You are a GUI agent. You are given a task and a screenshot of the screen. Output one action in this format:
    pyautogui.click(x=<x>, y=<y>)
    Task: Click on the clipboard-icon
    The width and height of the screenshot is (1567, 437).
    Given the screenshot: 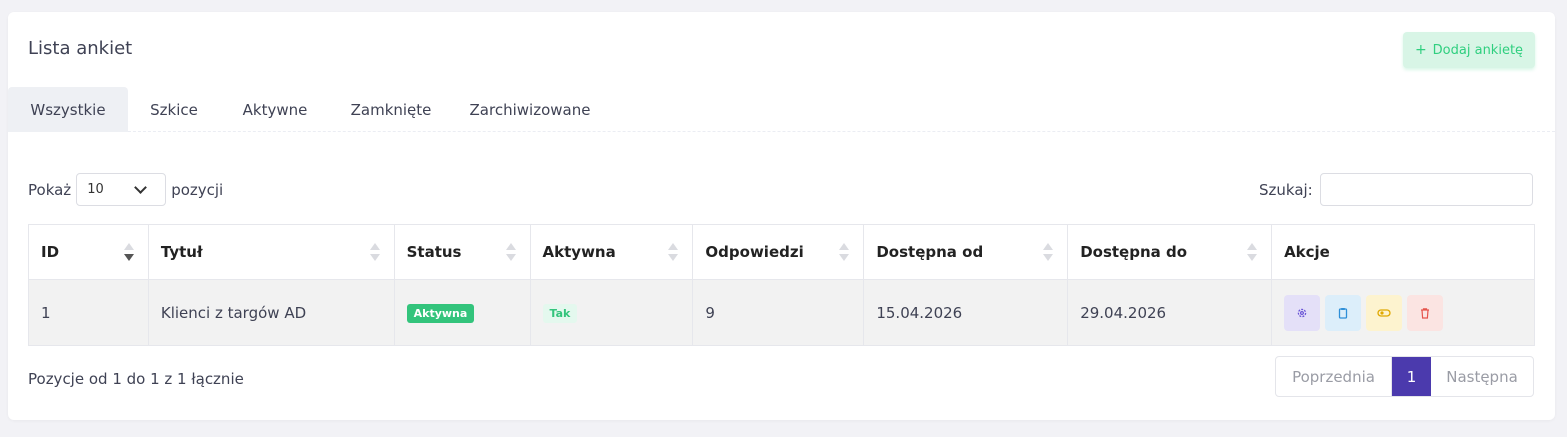 What is the action you would take?
    pyautogui.click(x=1343, y=313)
    